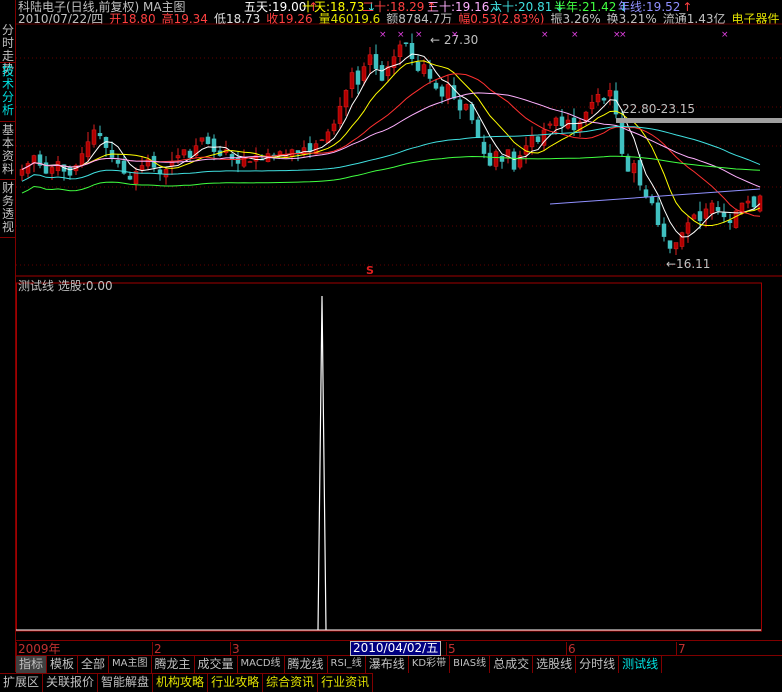  I want to click on bottom-tab: 扩展区, so click(22, 683).